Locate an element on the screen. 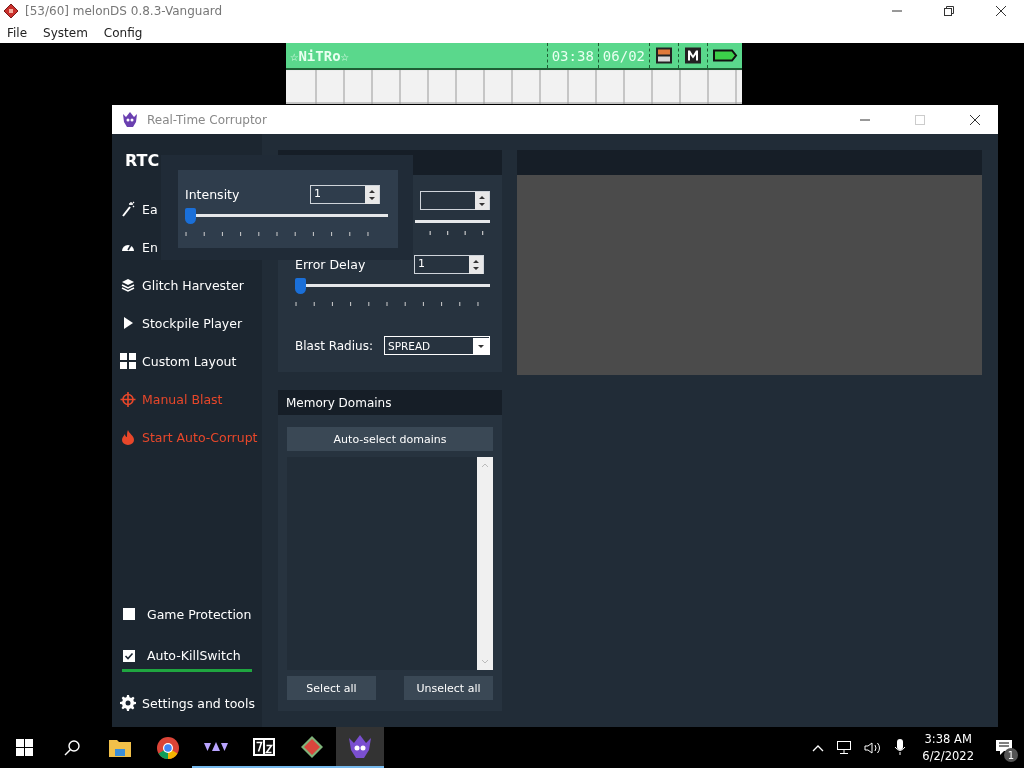 This screenshot has width=1024, height=768. field-label: Intensity is located at coordinates (212, 194).